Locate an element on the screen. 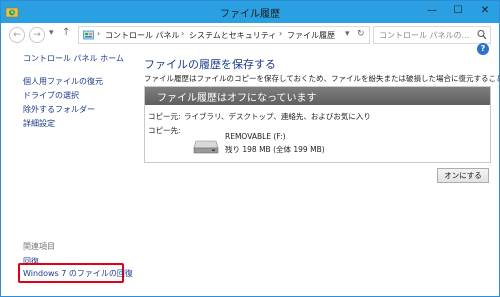  copy-from-label: コピー元: is located at coordinates (164, 116).